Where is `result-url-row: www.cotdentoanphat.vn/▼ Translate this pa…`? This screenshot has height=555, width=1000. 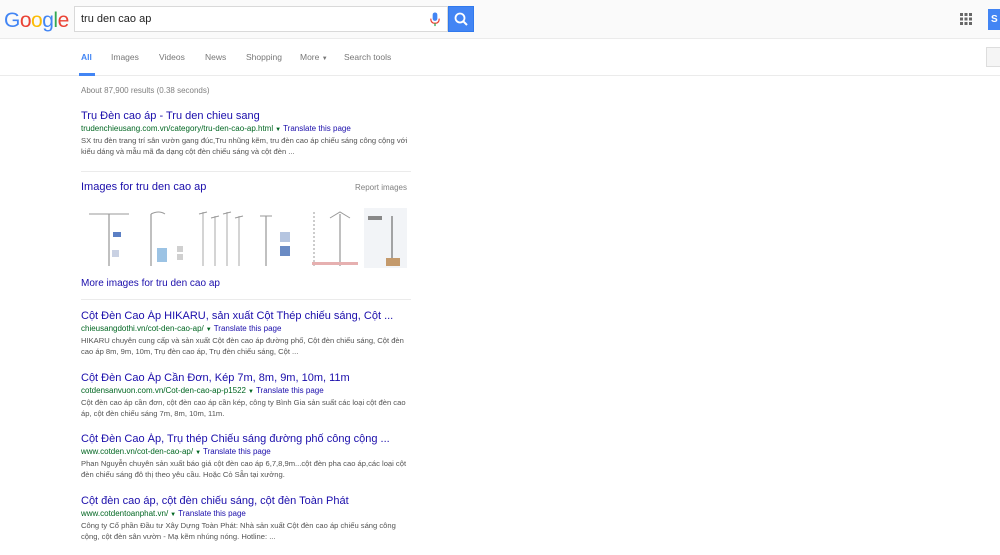 result-url-row: www.cotdentoanphat.vn/▼ Translate this pa… is located at coordinates (246, 514).